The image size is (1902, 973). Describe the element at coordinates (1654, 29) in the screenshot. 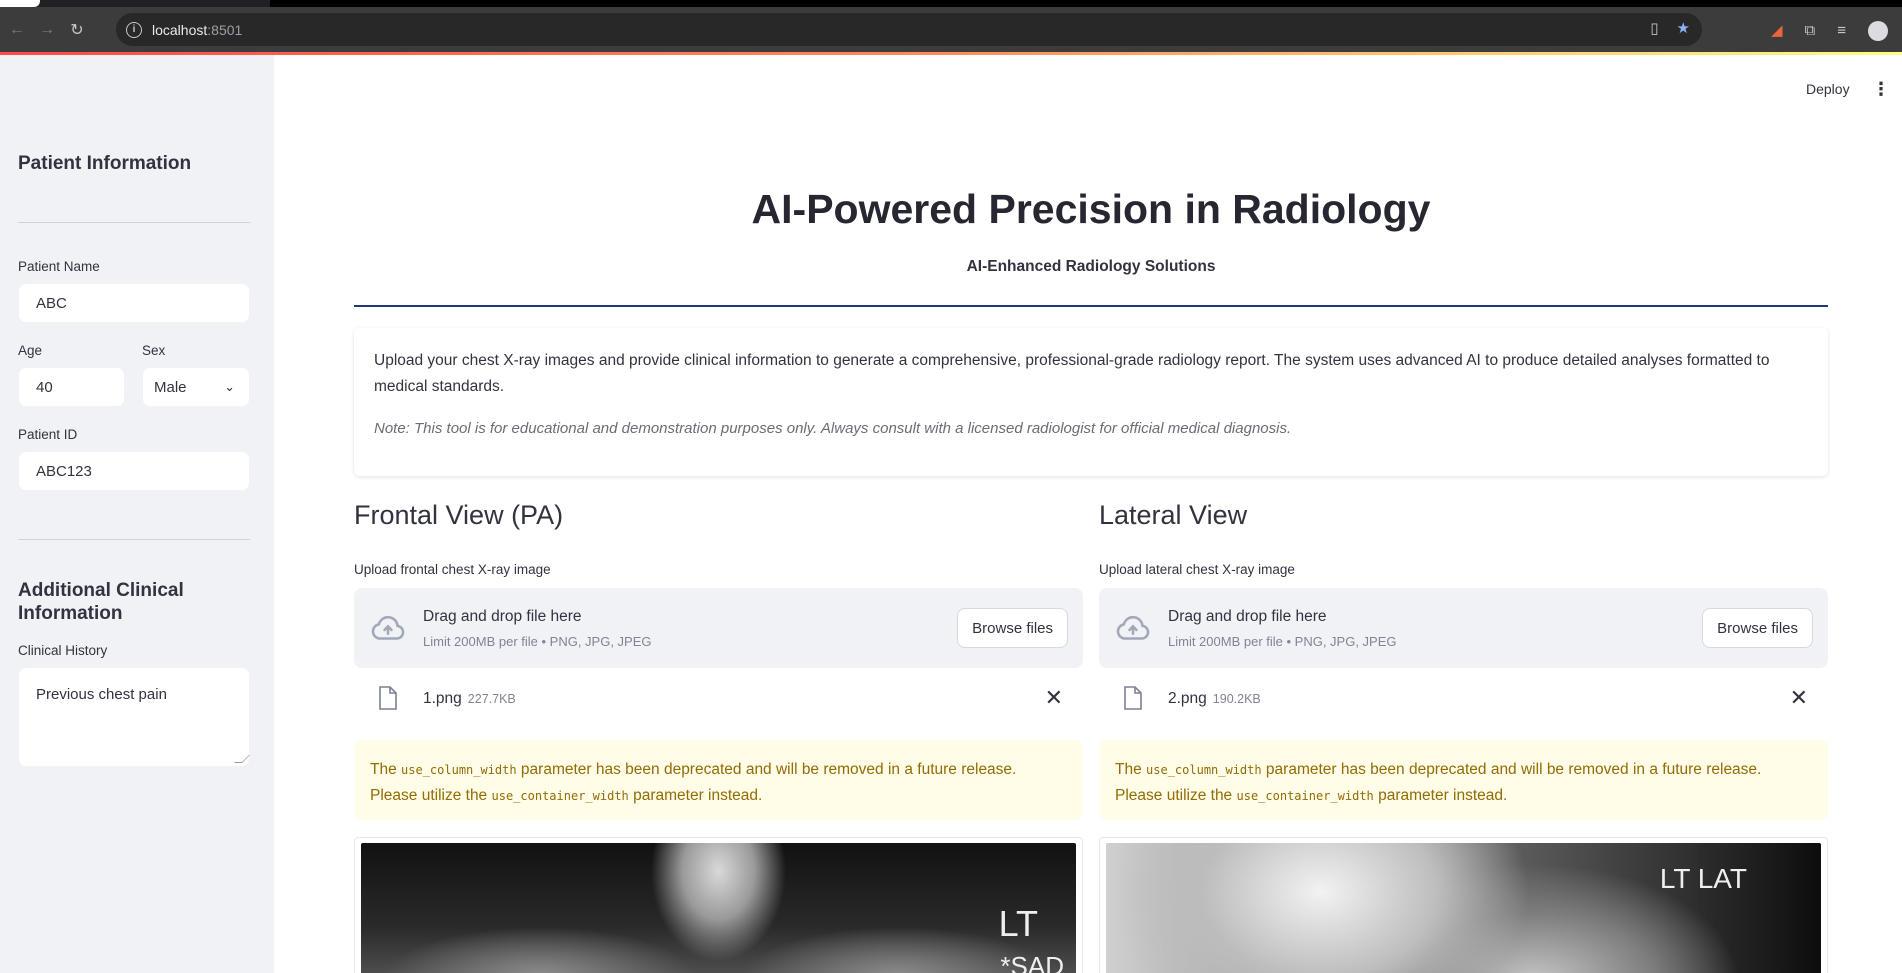

I see `page-icon: ▯` at that location.